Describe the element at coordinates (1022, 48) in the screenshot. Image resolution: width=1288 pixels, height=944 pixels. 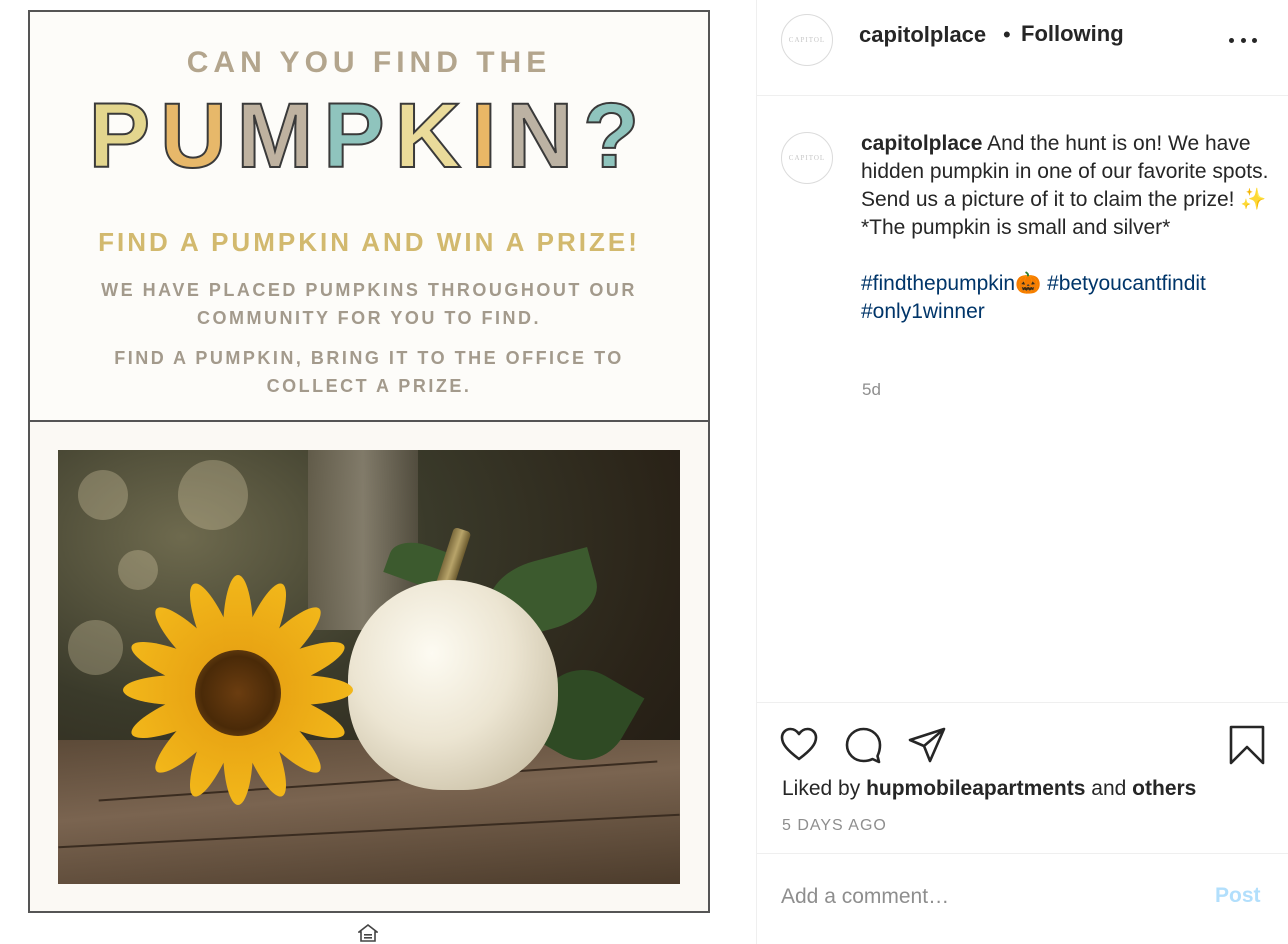
I see `post-header: CAPITOL capitolplace • Following` at that location.